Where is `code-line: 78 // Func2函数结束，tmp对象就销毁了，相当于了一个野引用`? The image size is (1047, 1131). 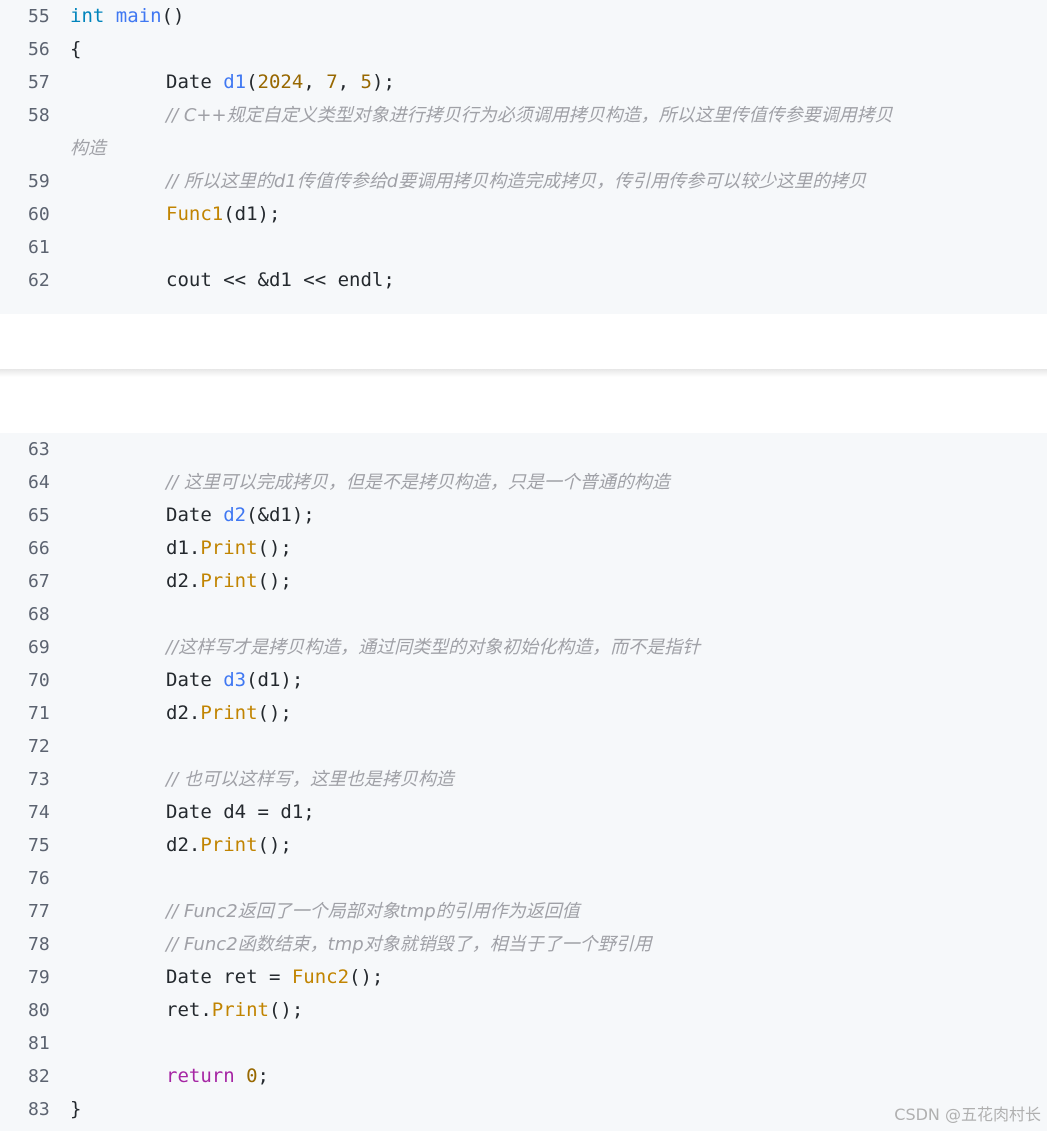
code-line: 78 // Func2函数结束，tmp对象就销毁了，相当于了一个野引用 is located at coordinates (523, 944).